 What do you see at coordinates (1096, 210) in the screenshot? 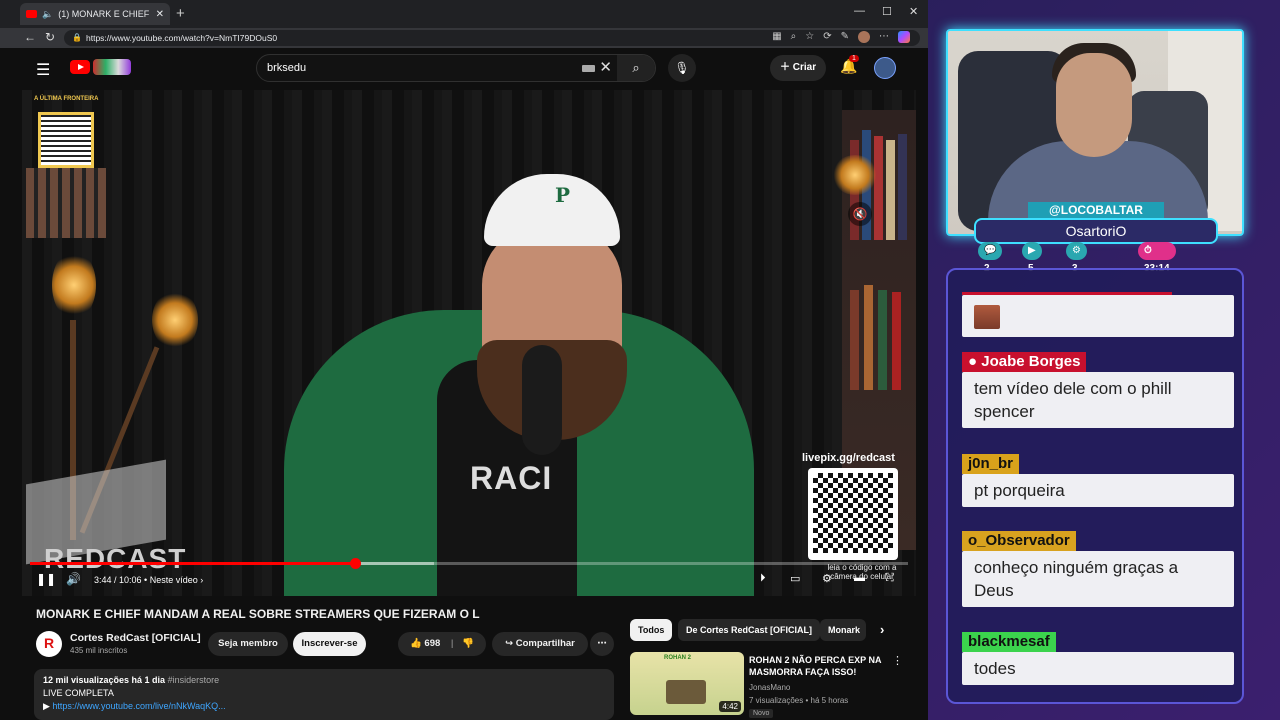
I see `streamer-handle: @LOCOBALTAR` at bounding box center [1096, 210].